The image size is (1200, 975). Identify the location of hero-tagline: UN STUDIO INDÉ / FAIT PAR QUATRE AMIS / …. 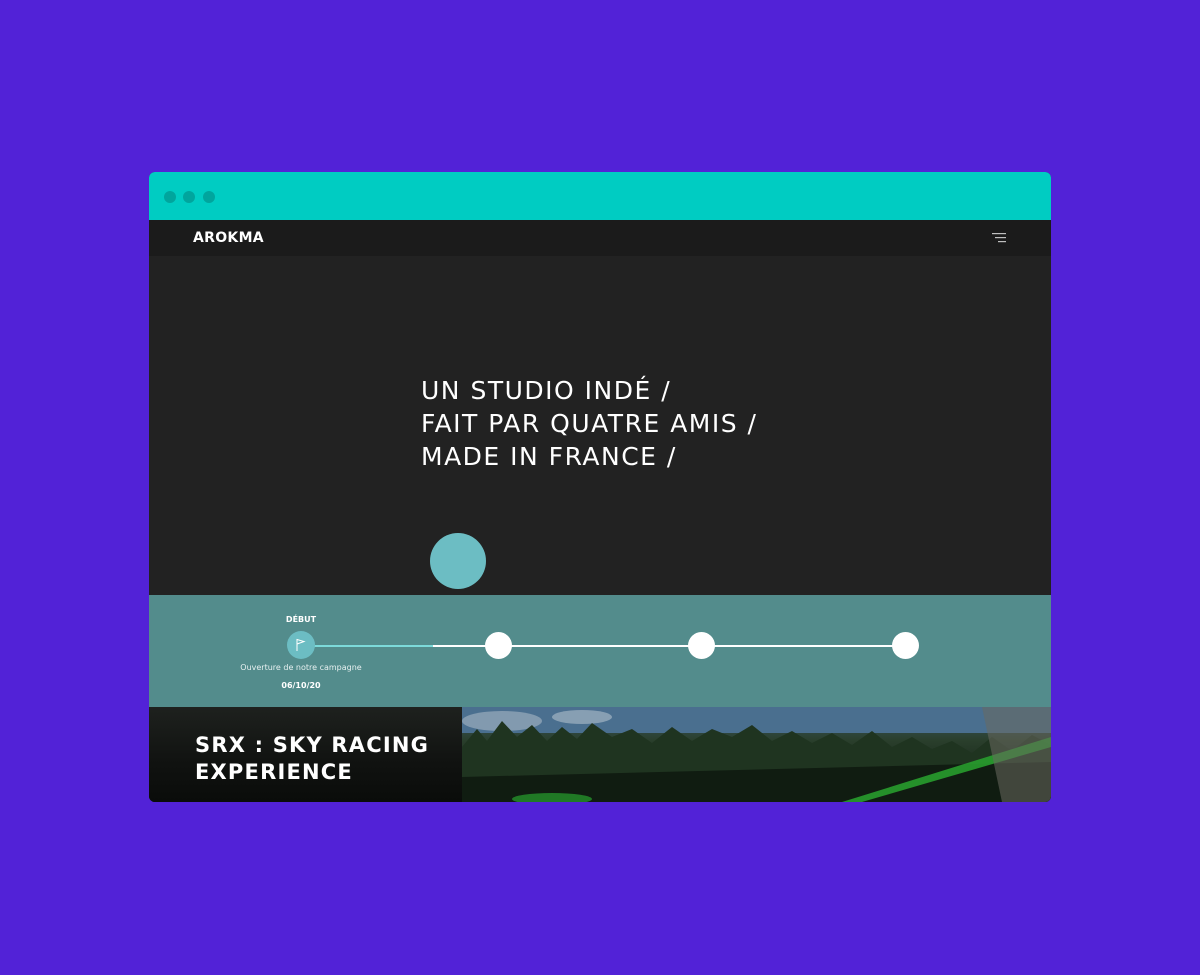
(589, 423).